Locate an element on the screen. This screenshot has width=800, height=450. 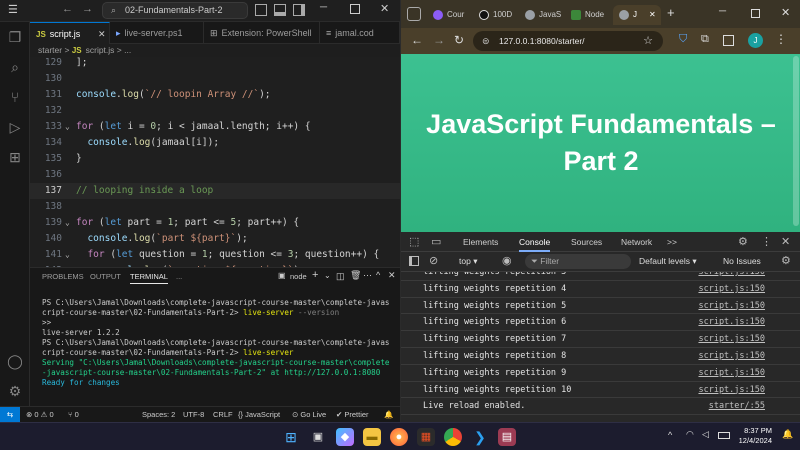
menu-icon: ☰ is located at coordinates (13, 9).